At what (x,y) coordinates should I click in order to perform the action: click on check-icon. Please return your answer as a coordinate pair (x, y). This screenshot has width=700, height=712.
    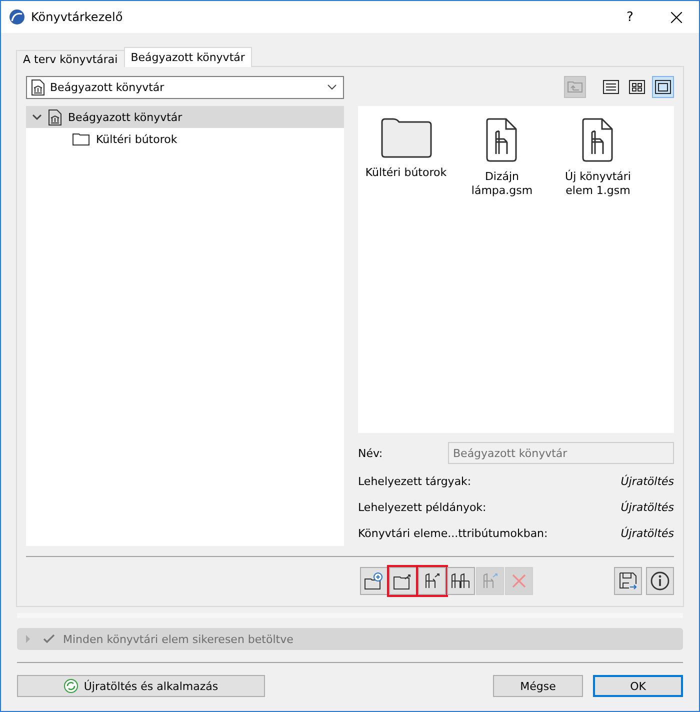
    Looking at the image, I should click on (49, 639).